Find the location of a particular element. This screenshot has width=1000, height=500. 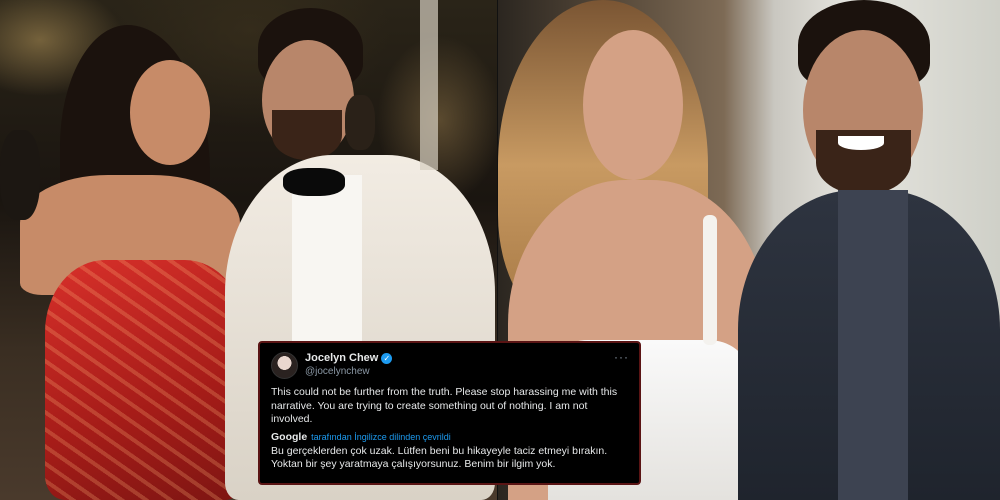

tree-trunk is located at coordinates (429, 85).